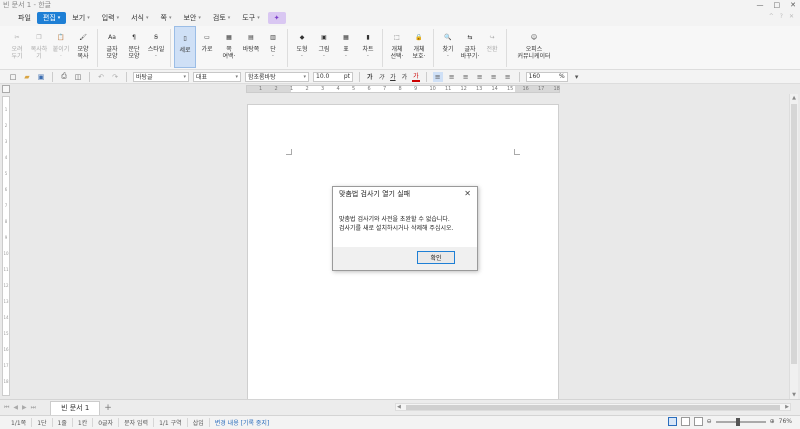  I want to click on align-right-icon: ≡, so click(480, 77).